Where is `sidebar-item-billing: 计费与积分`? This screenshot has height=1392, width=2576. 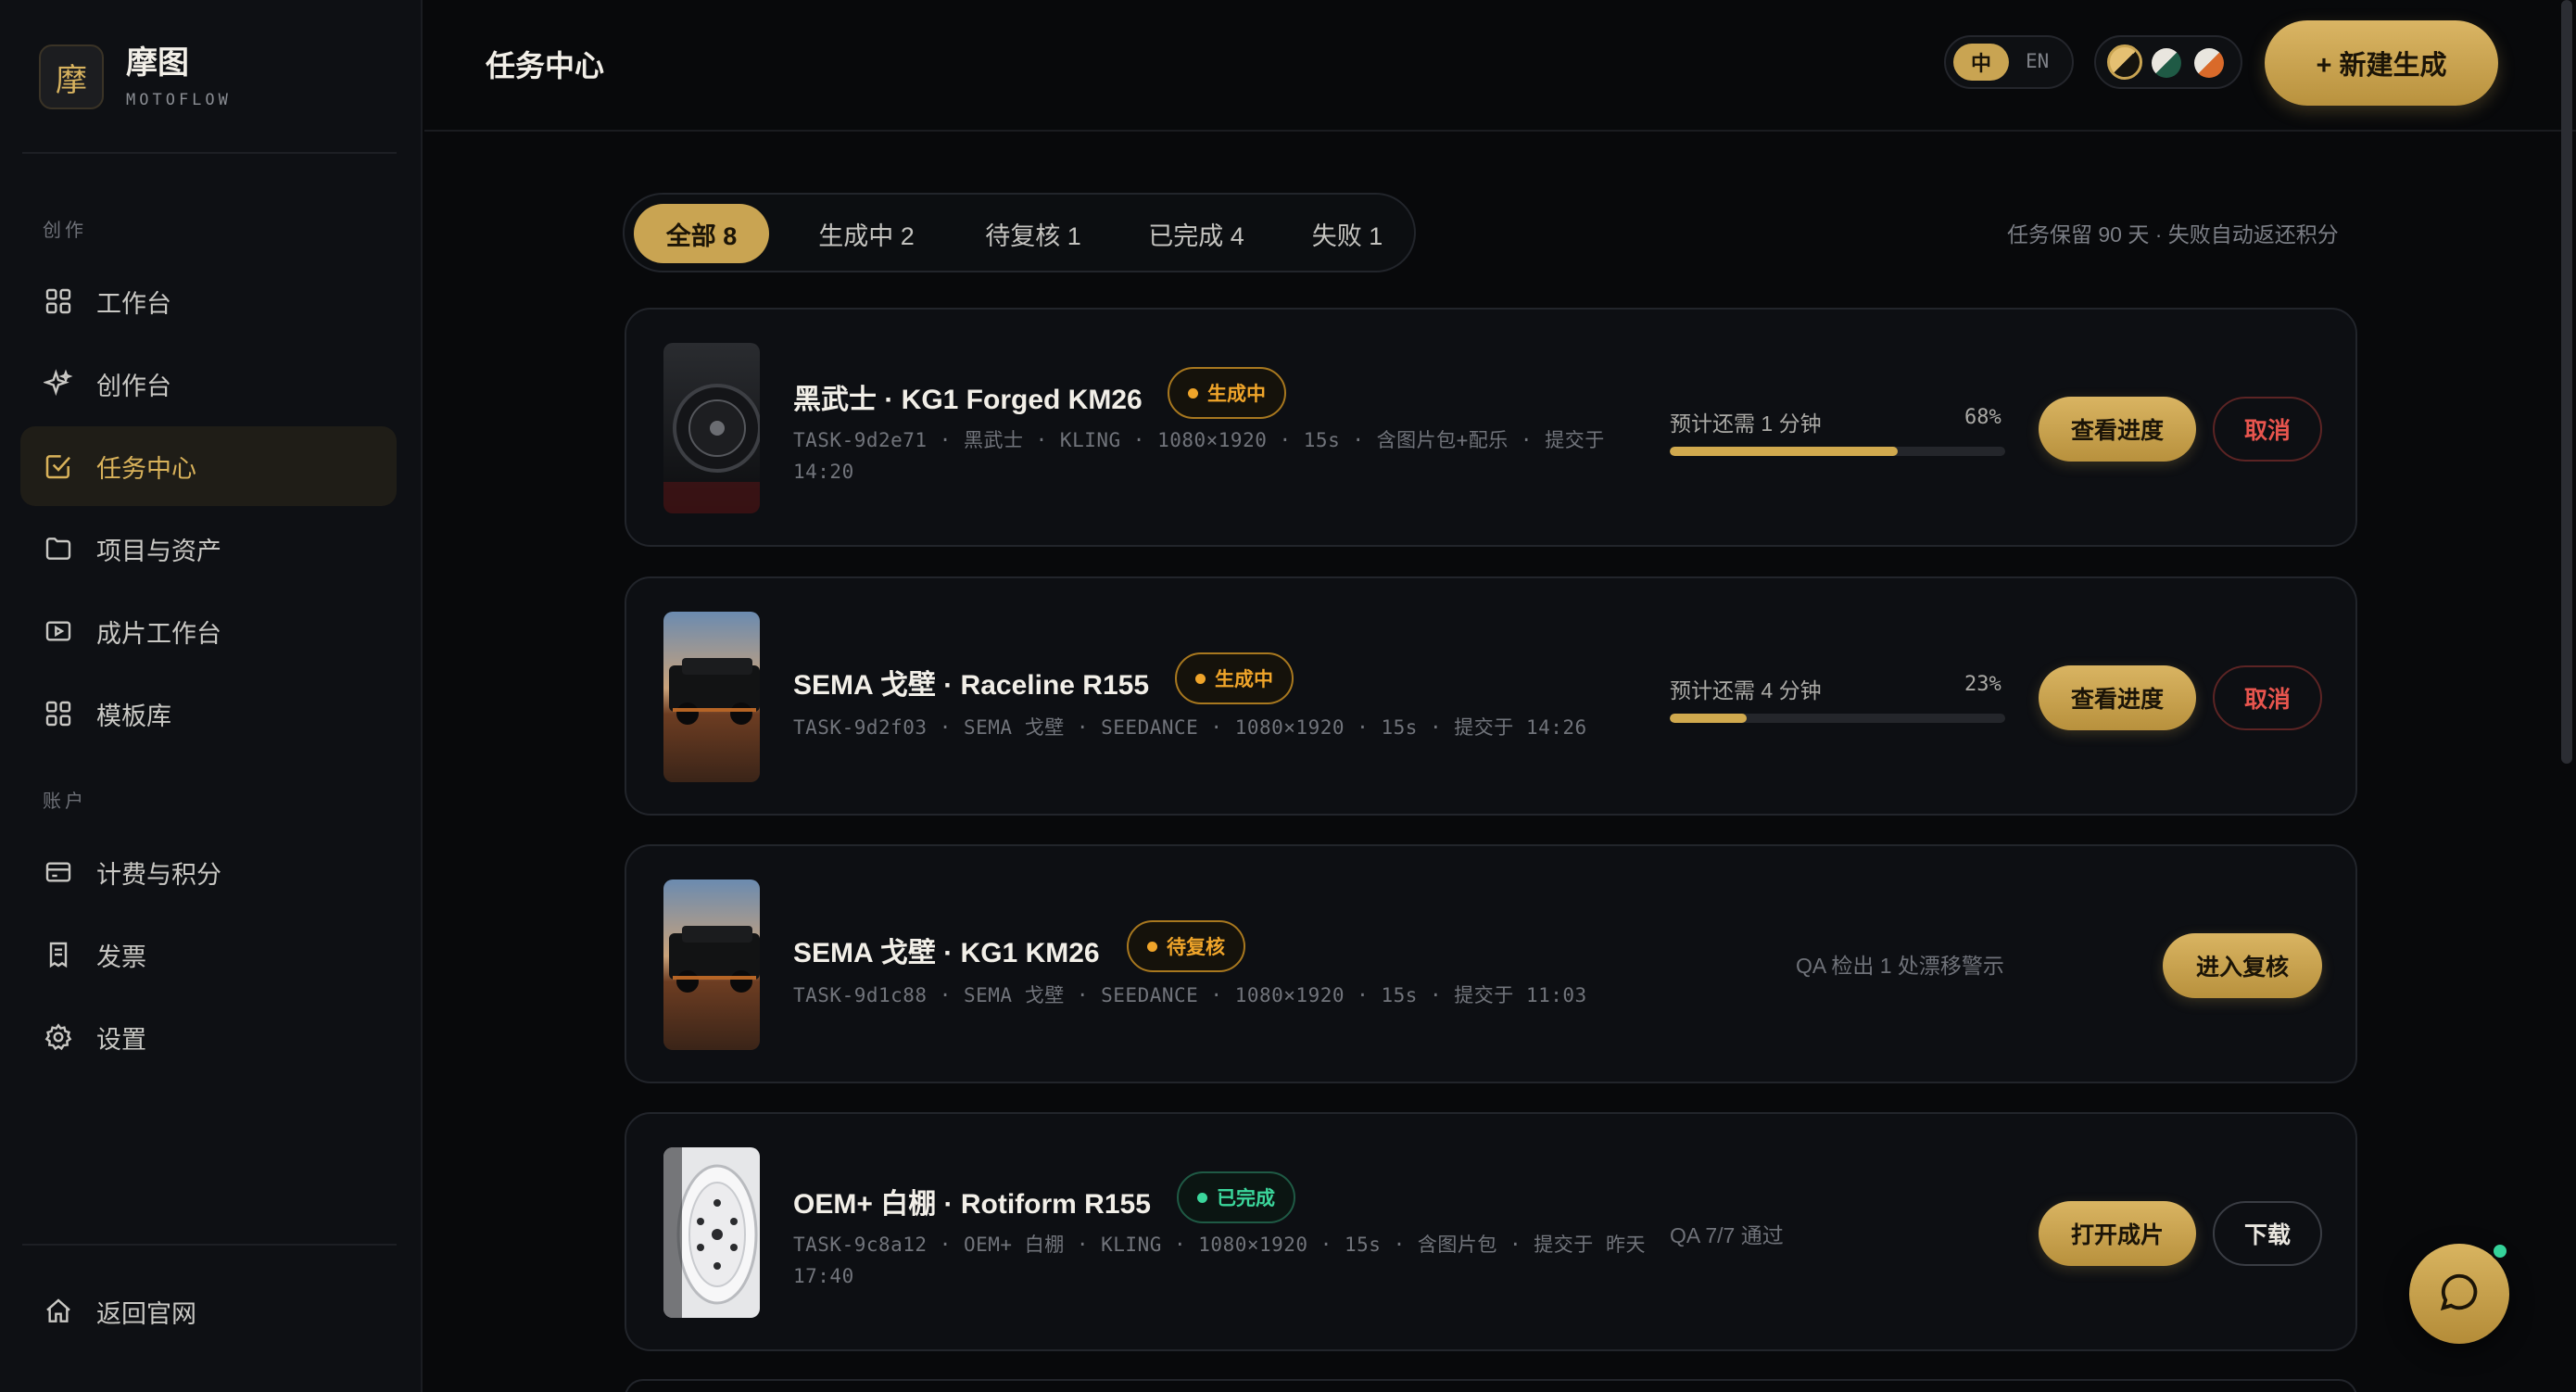
sidebar-item-billing: 计费与积分 is located at coordinates (208, 872).